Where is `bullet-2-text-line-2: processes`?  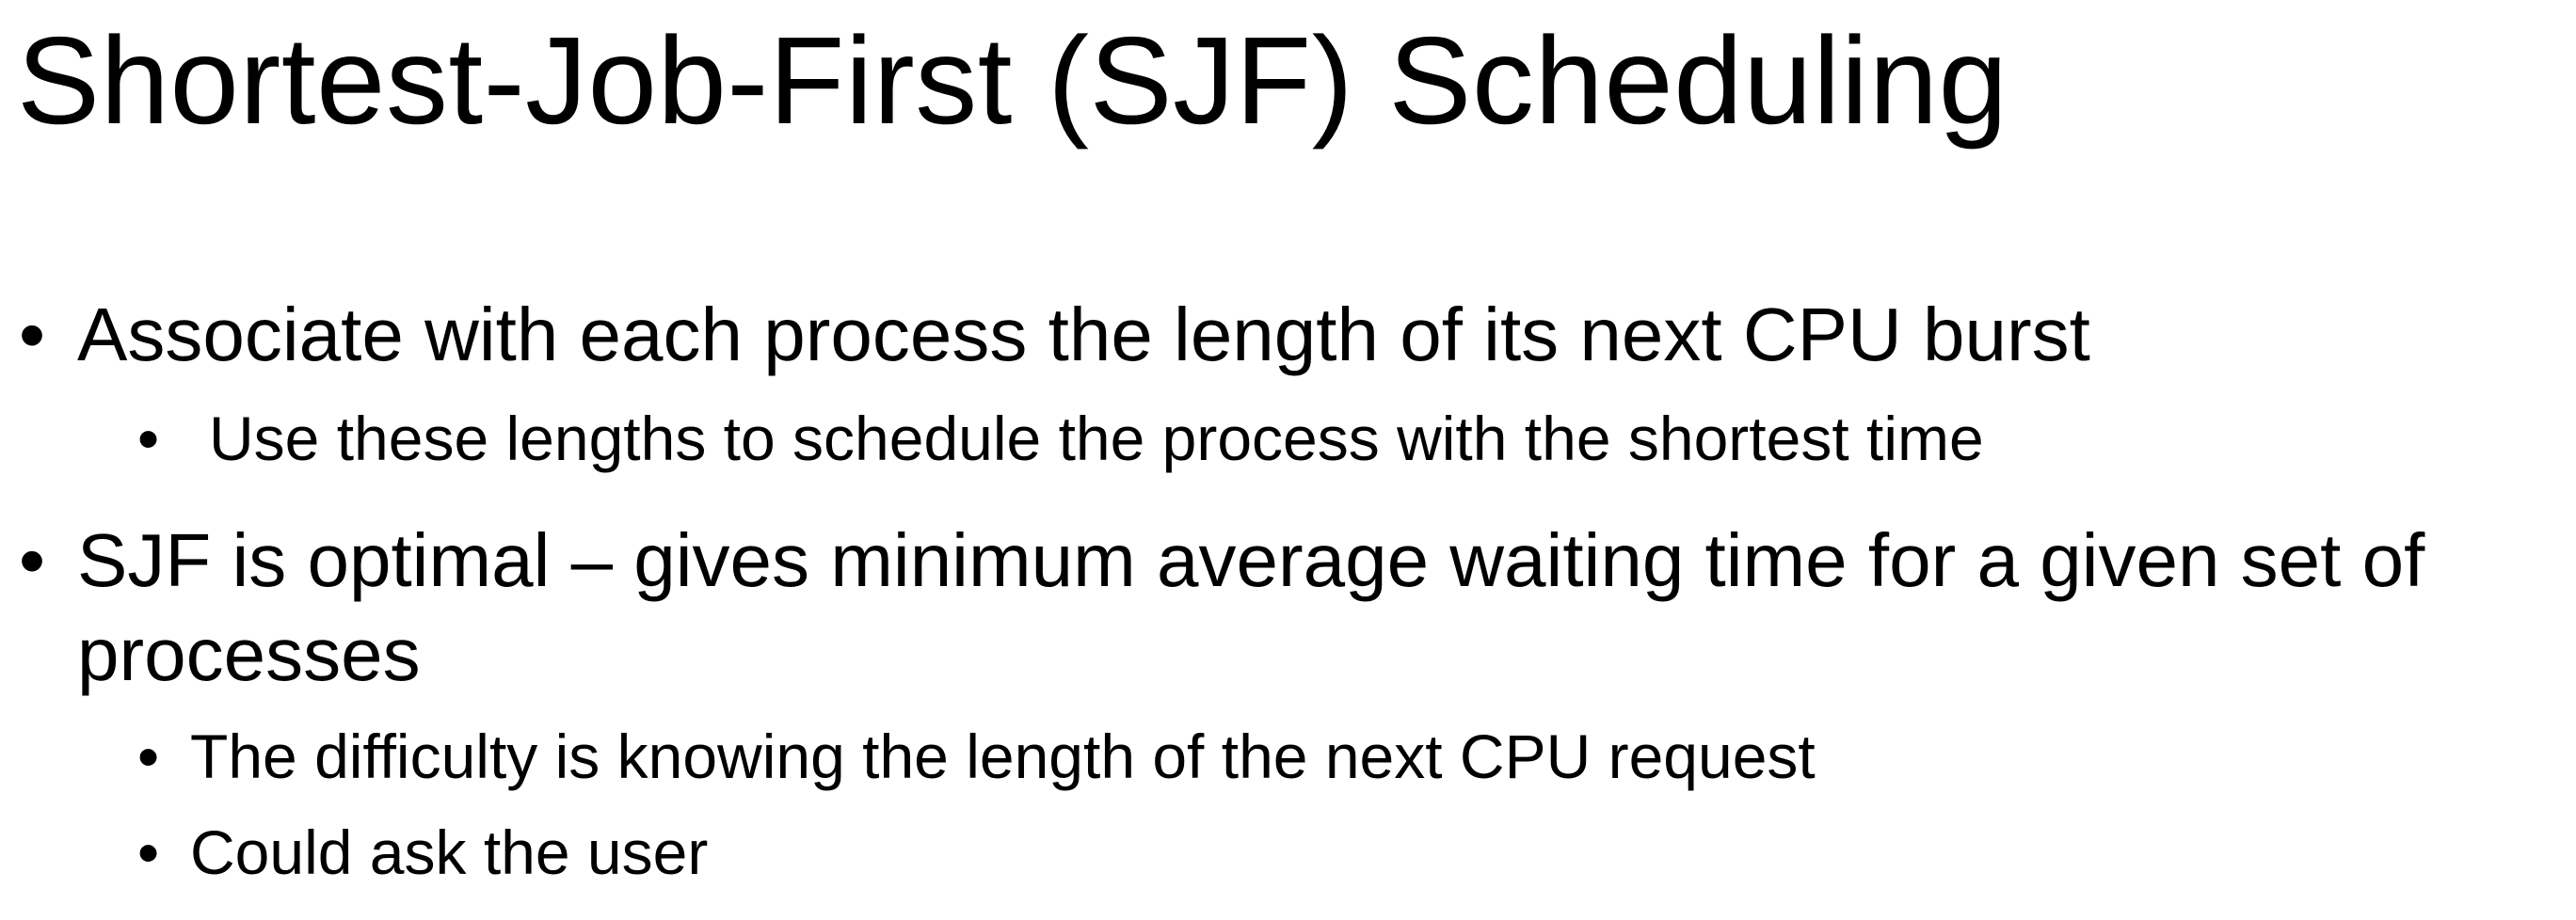 bullet-2-text-line-2: processes is located at coordinates (249, 654).